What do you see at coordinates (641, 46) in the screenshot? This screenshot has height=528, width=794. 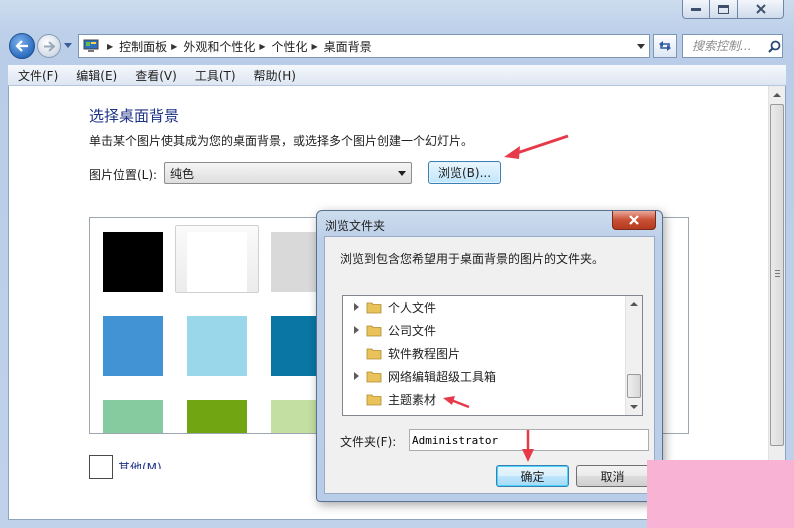 I see `address-dropdown-icon` at bounding box center [641, 46].